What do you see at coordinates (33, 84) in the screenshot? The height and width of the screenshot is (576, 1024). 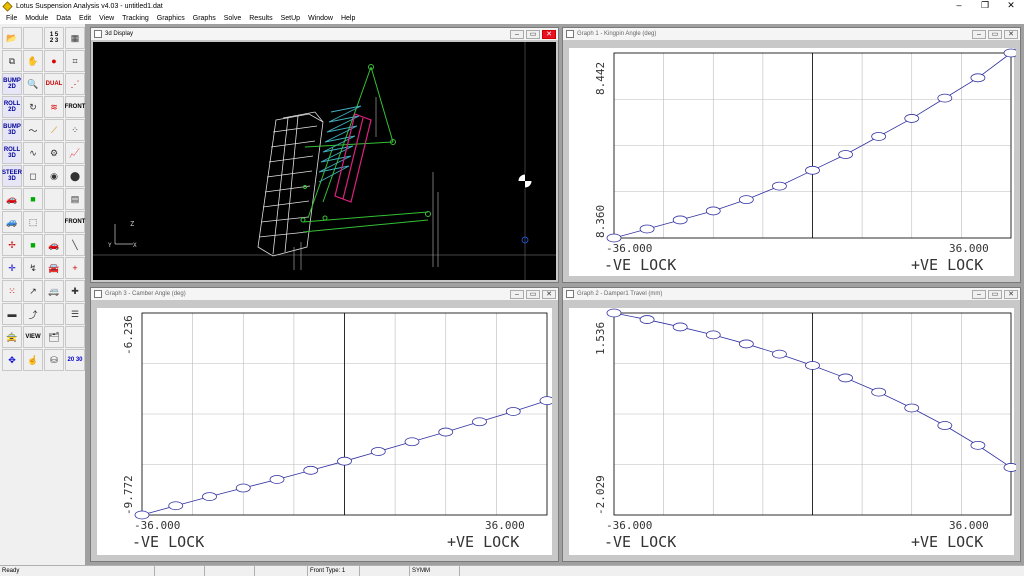 I see `zoom-icon: 🔍` at bounding box center [33, 84].